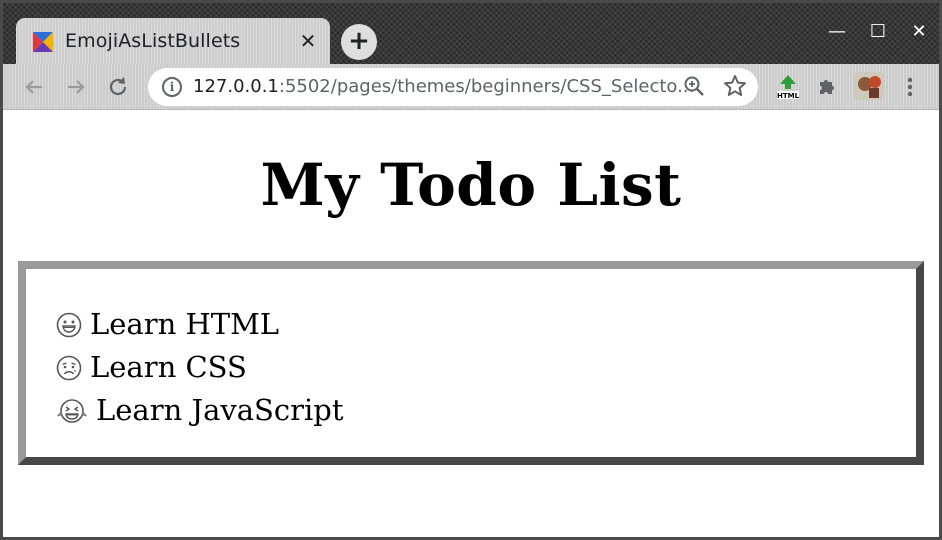  I want to click on list-item: Learn HTML, so click(200, 324).